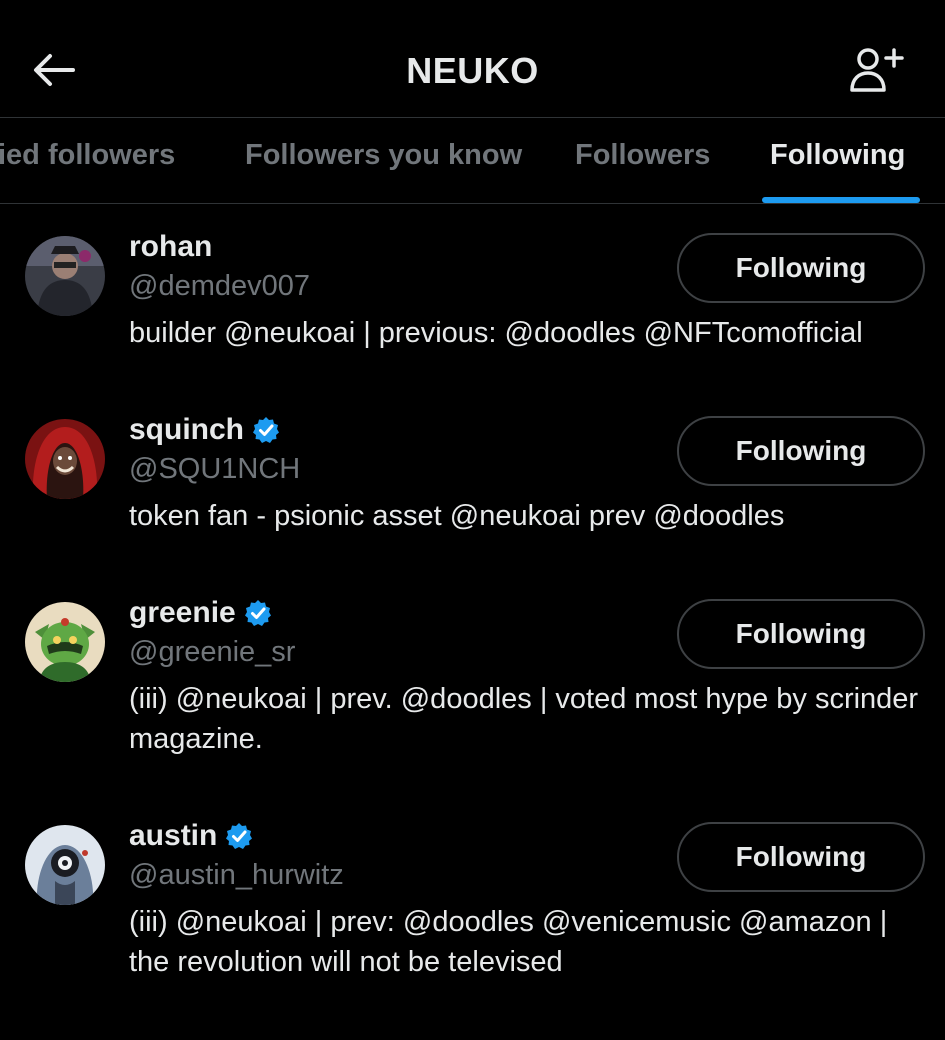 Image resolution: width=945 pixels, height=1040 pixels. I want to click on user-display-name: austin, so click(191, 836).